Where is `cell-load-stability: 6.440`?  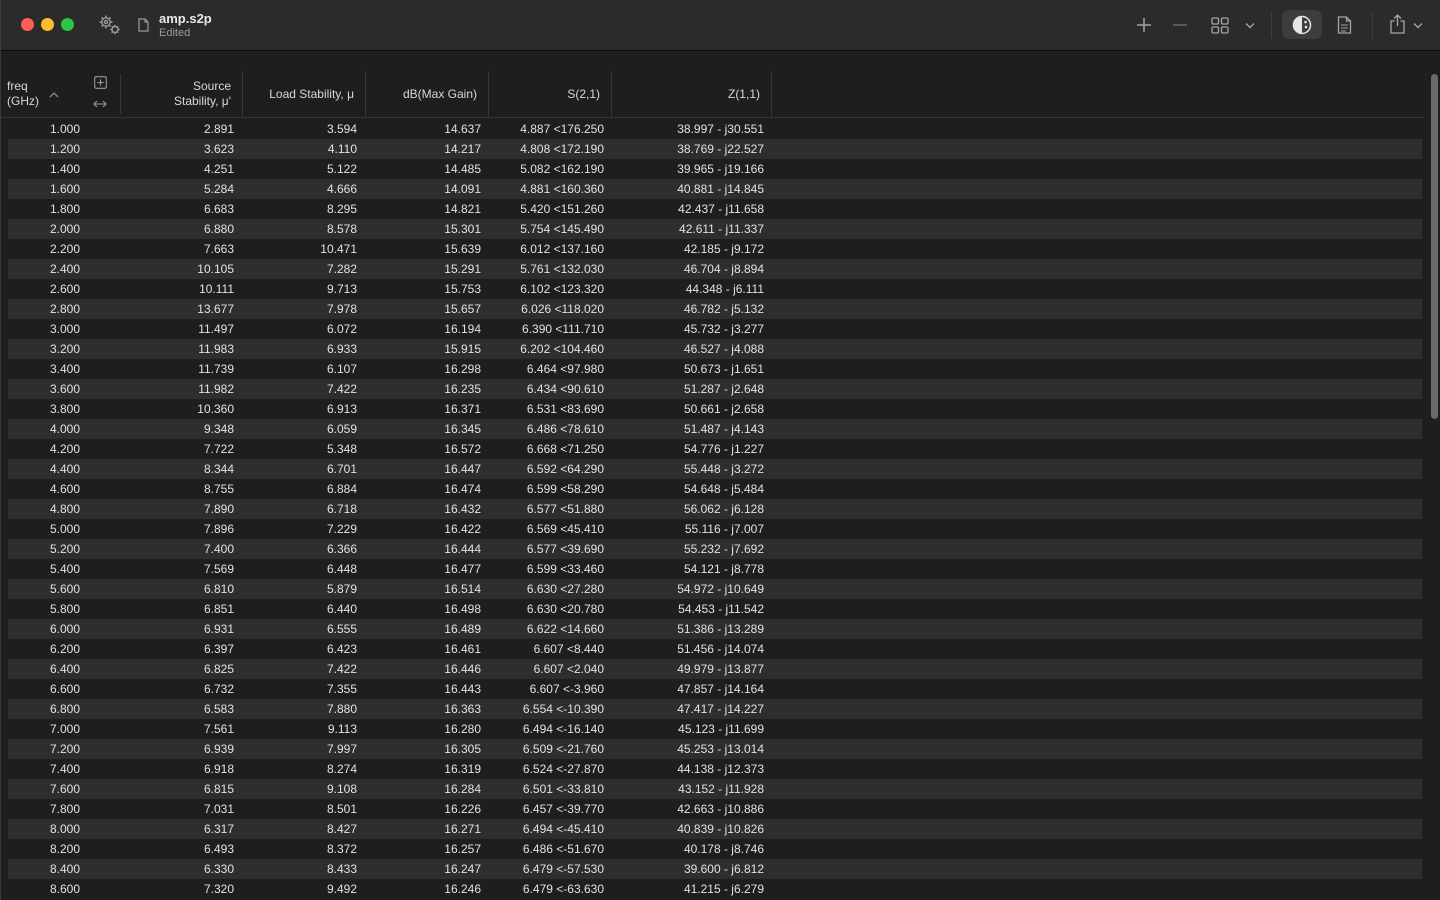 cell-load-stability: 6.440 is located at coordinates (300, 609).